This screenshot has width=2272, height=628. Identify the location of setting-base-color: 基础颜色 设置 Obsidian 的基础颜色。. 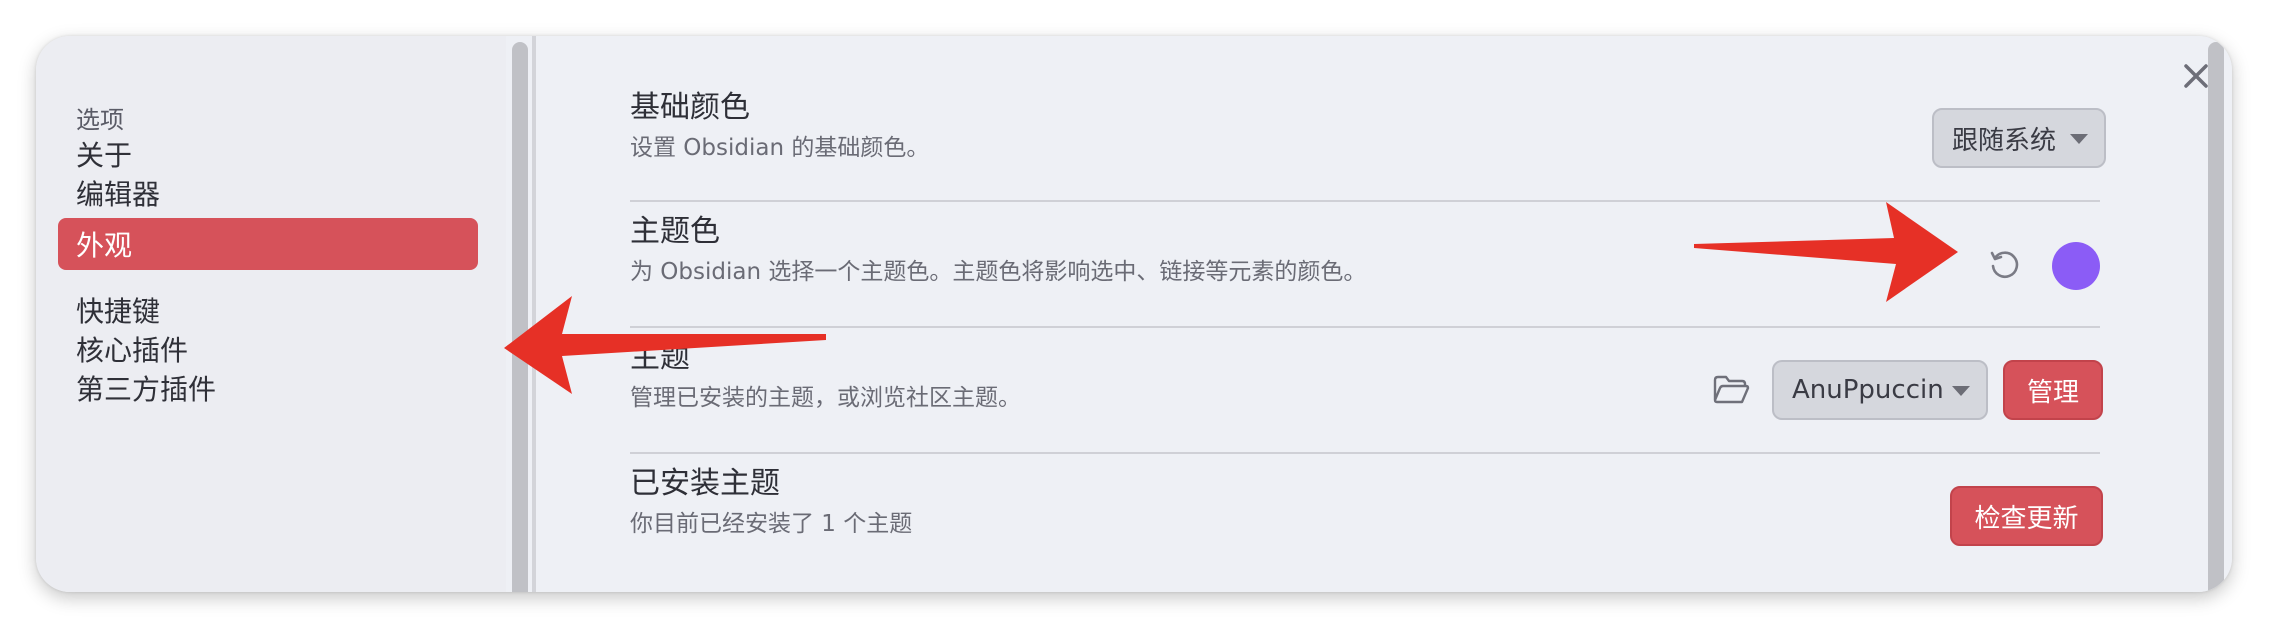
(1365, 138).